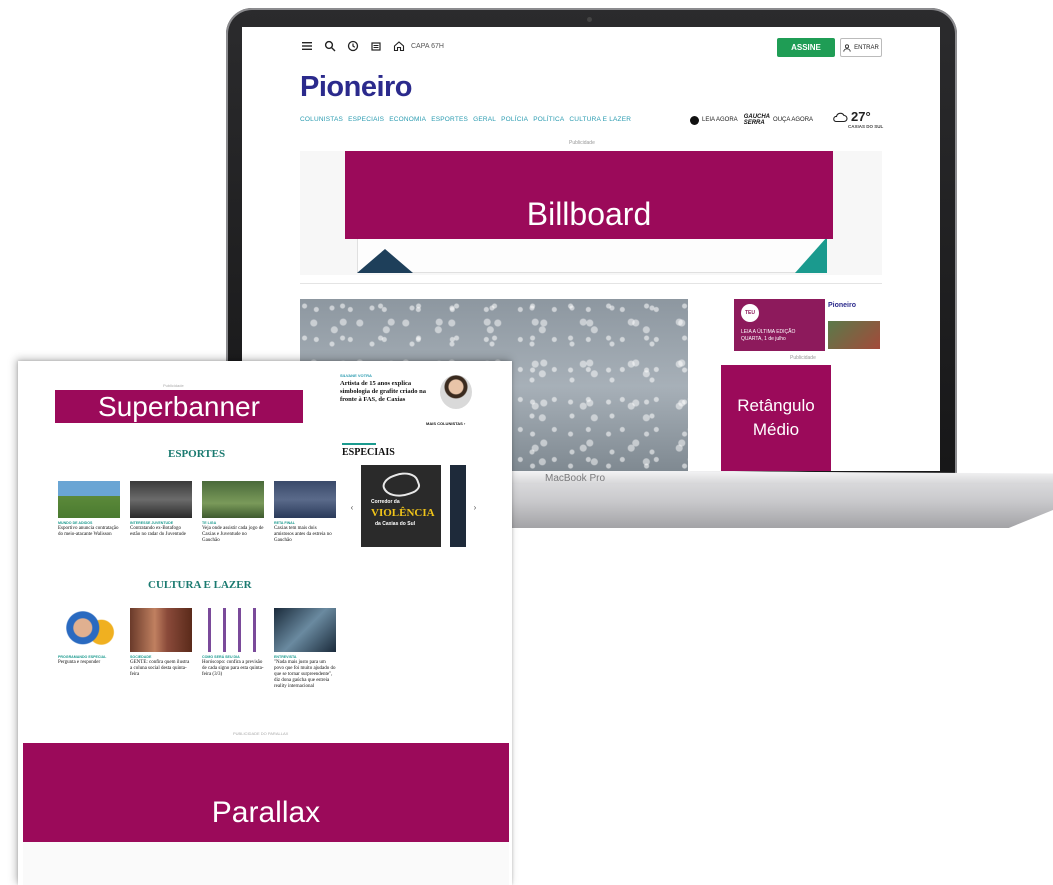 Image resolution: width=1053 pixels, height=885 pixels. What do you see at coordinates (285, 657) in the screenshot?
I see `card-kicker: ENTREVISTA` at bounding box center [285, 657].